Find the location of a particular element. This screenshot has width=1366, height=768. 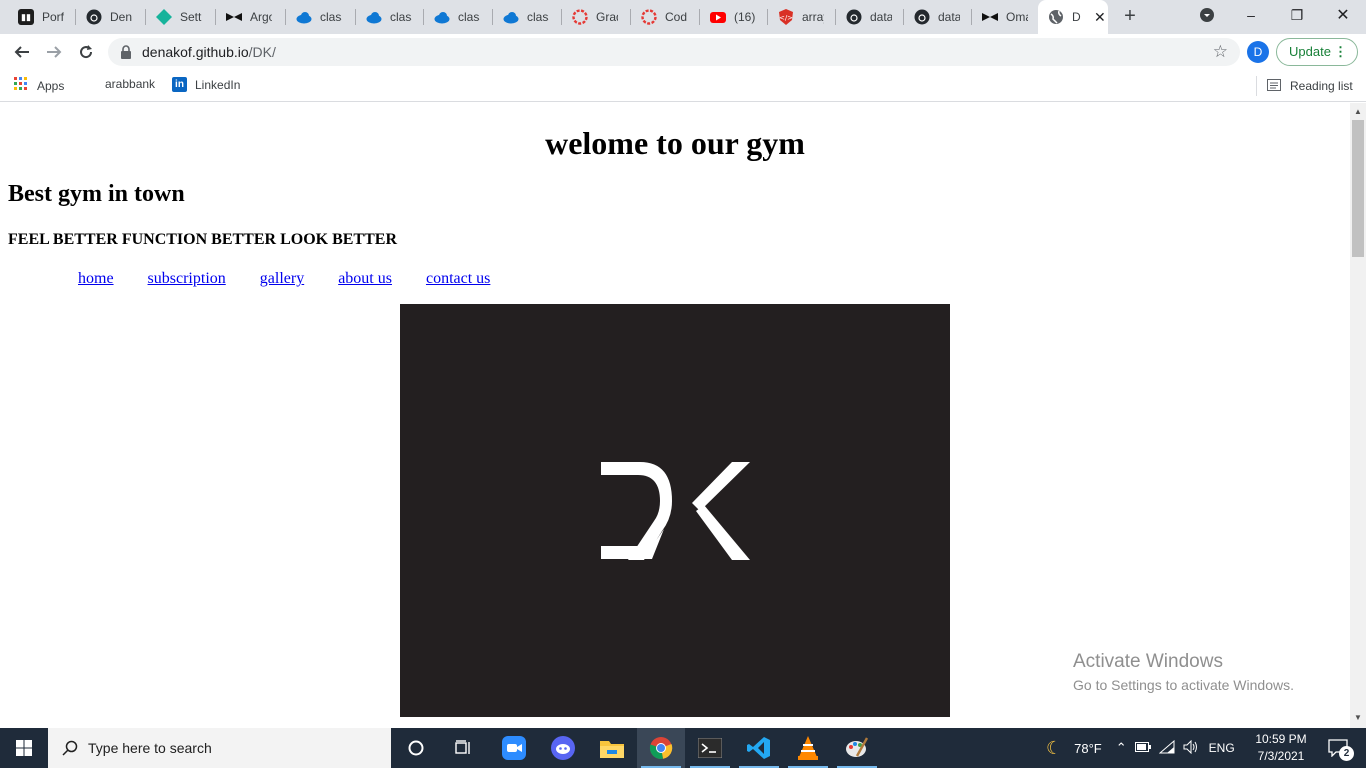

globe-icon is located at coordinates (1056, 17).